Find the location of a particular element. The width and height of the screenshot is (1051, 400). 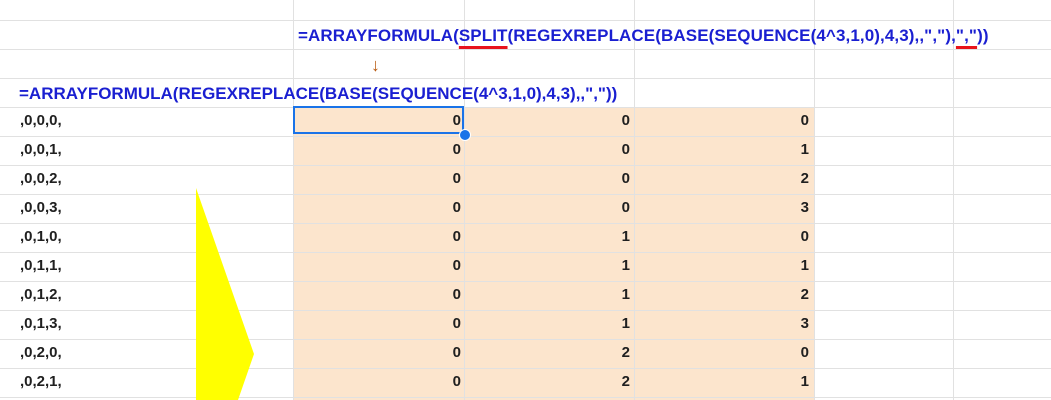

cell-col-a: ,0,1,0, is located at coordinates (41, 236).